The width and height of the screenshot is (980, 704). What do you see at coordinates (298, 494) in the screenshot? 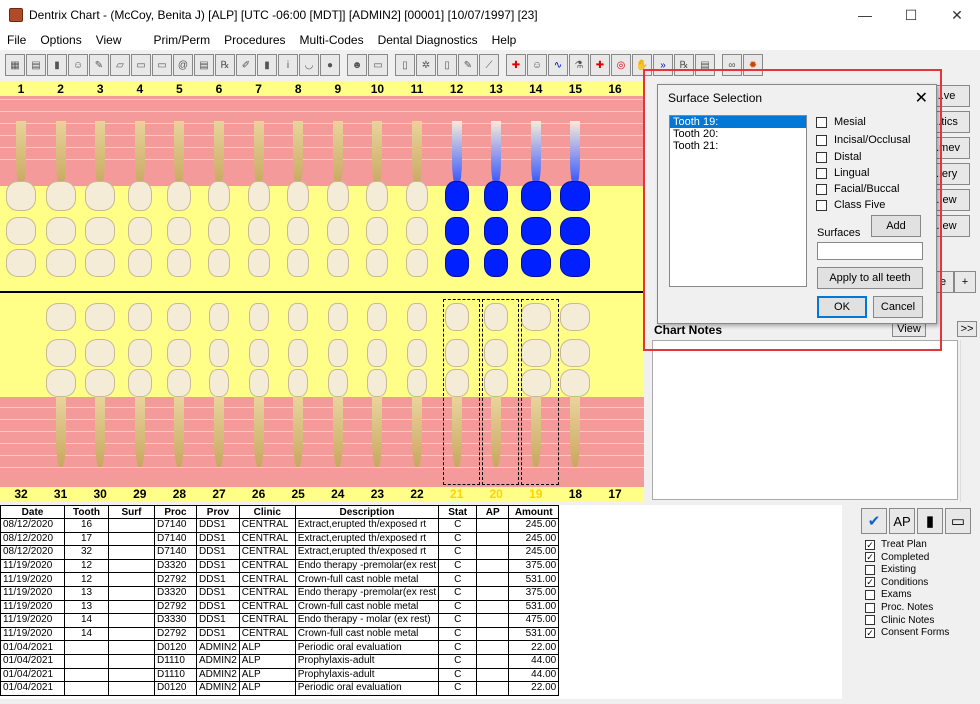
I see `lower-tooth-number: 25` at bounding box center [298, 494].